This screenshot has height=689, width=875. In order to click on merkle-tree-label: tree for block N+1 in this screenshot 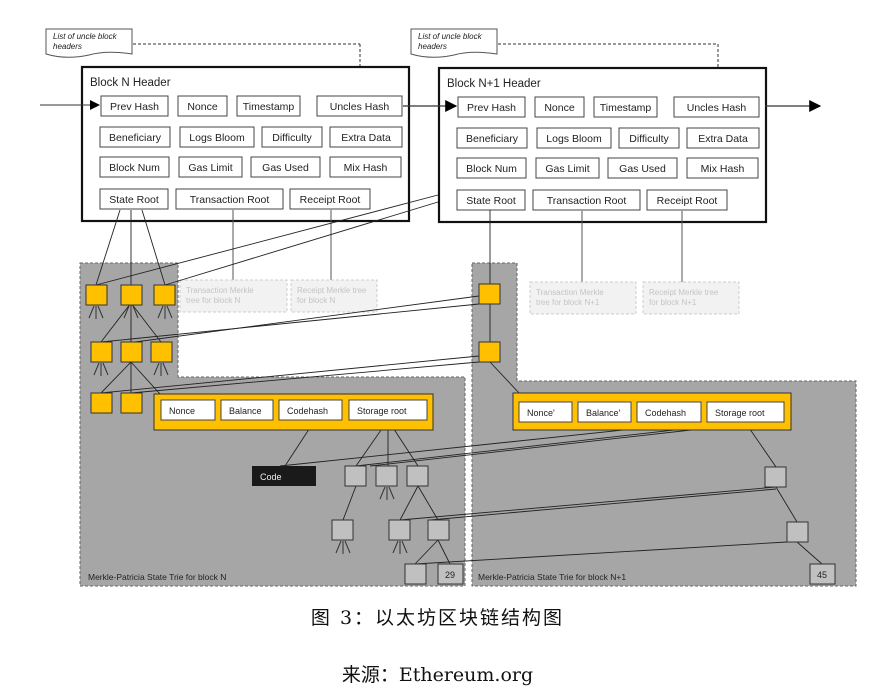, I will do `click(568, 302)`.